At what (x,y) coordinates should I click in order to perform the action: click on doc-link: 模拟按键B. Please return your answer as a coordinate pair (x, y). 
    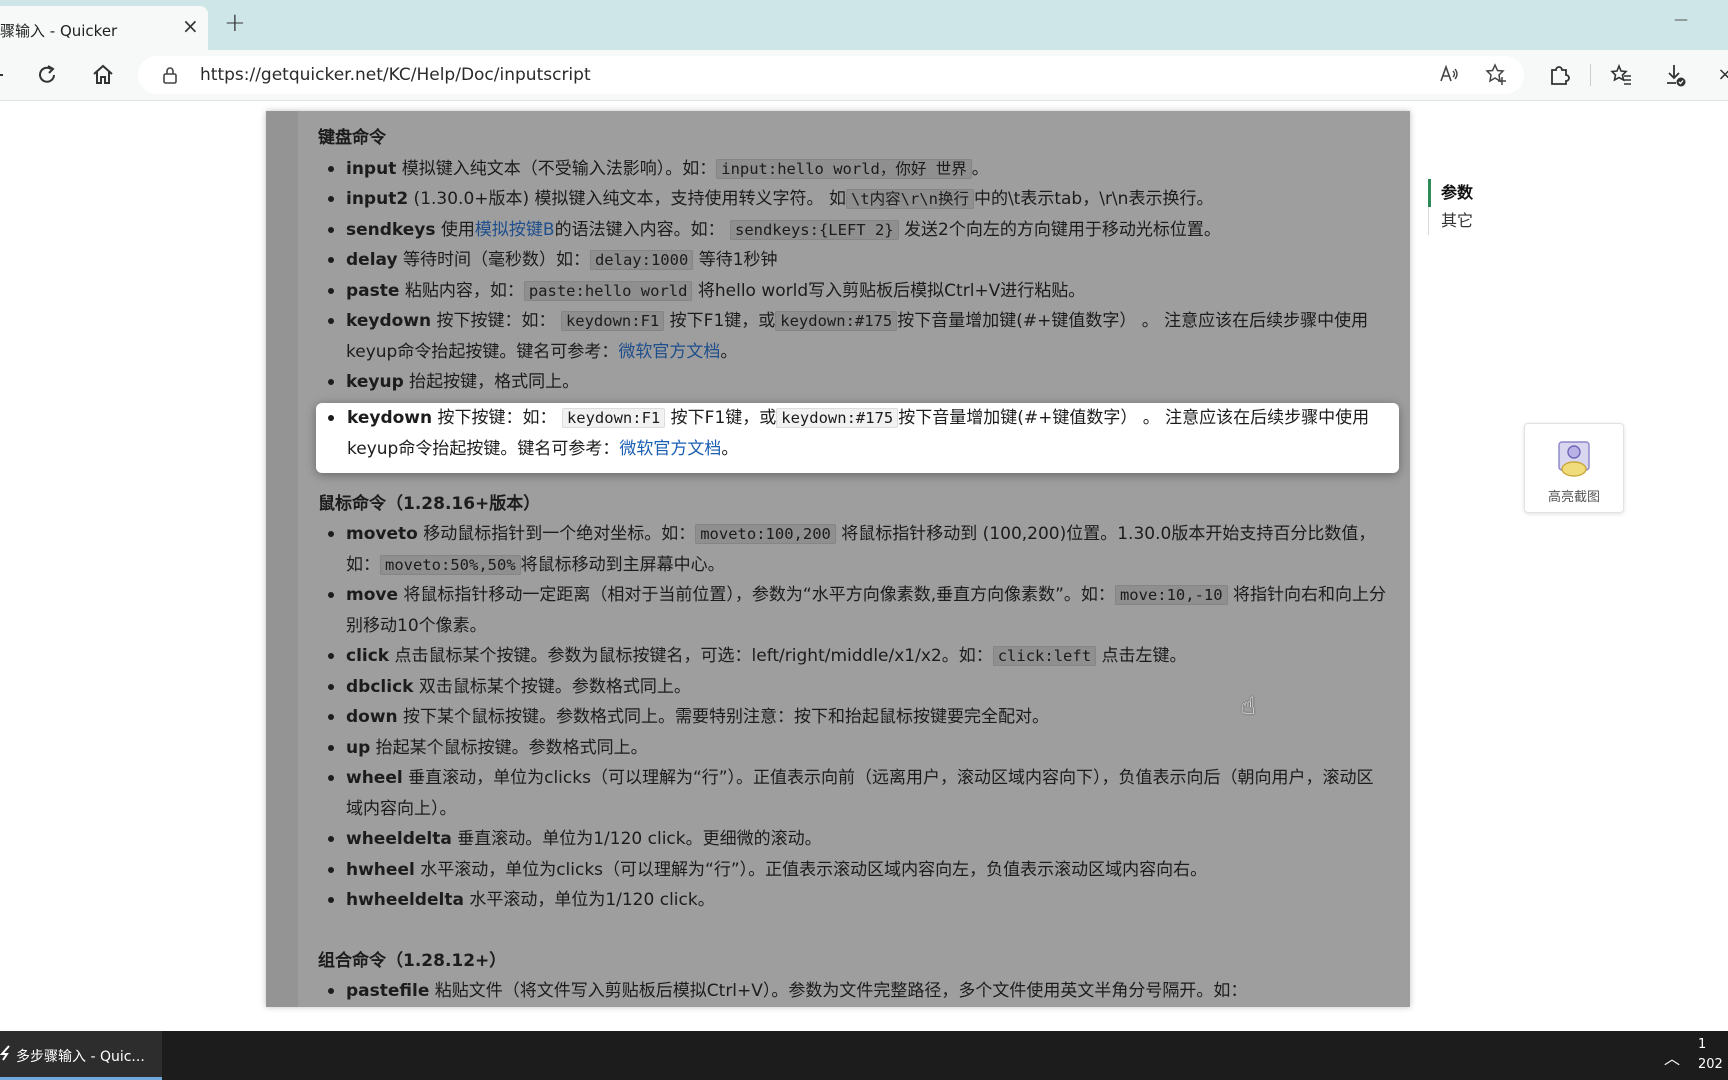
    Looking at the image, I should click on (515, 230).